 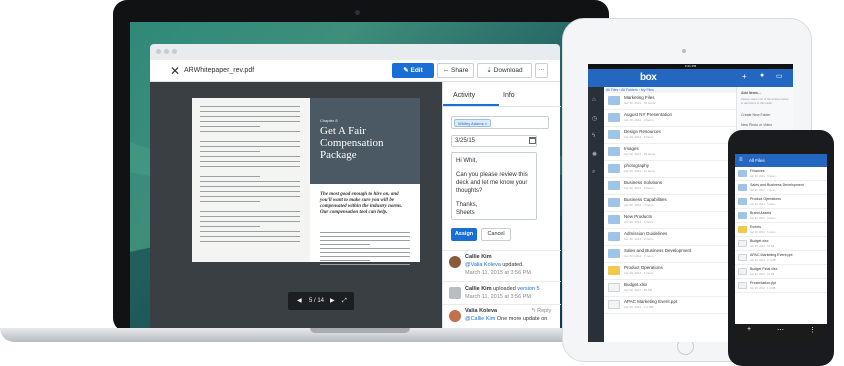 I want to click on action-new-photo: New Photo or Video, so click(x=756, y=125).